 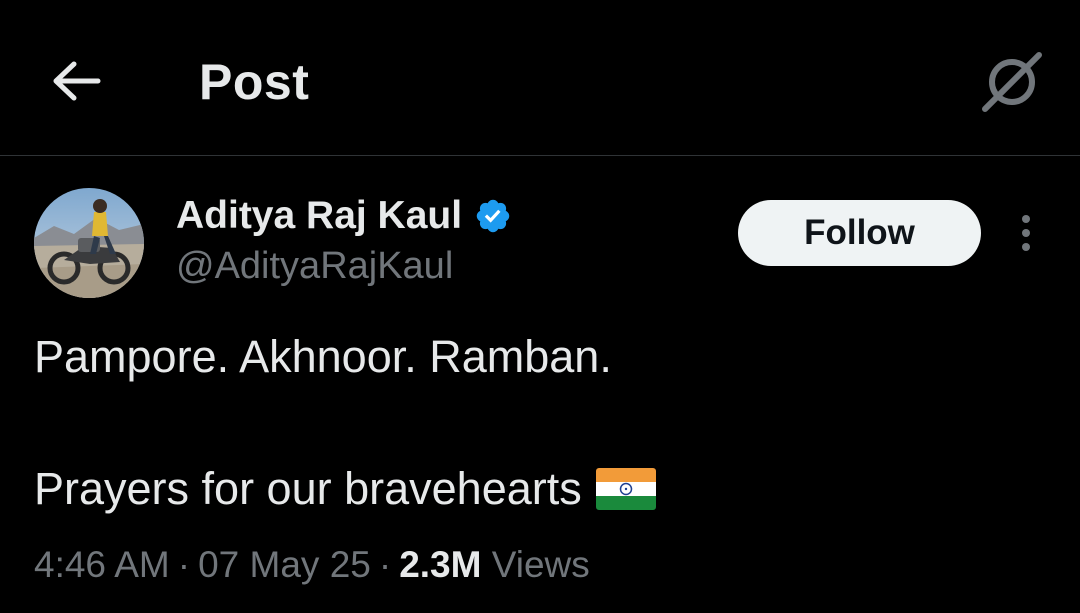 I want to click on more-options-button, so click(x=1026, y=233).